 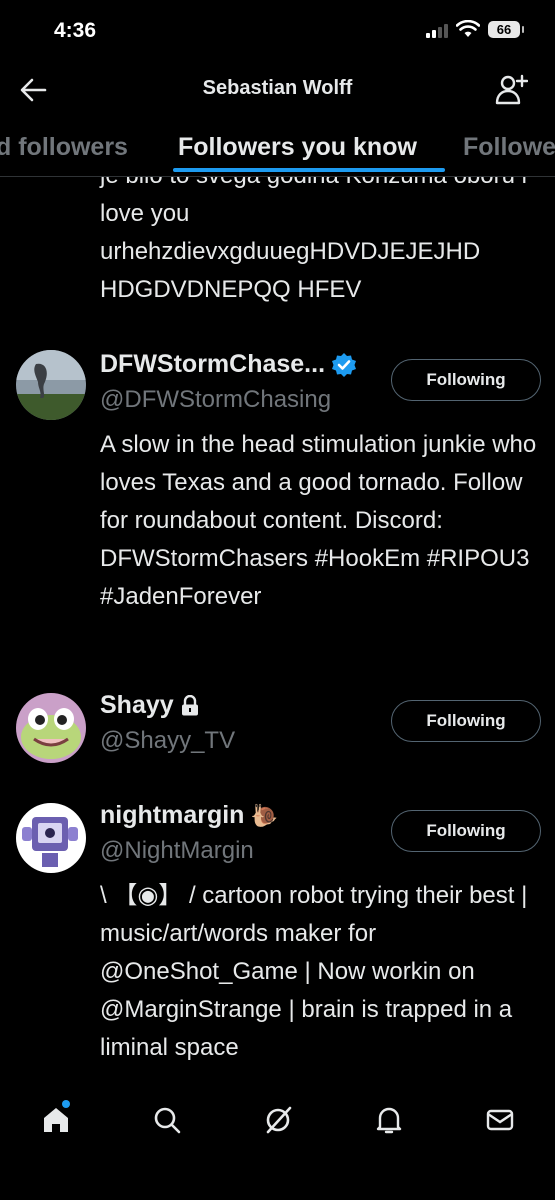 I want to click on user-display-name: nightmargin 🐌, so click(x=189, y=815).